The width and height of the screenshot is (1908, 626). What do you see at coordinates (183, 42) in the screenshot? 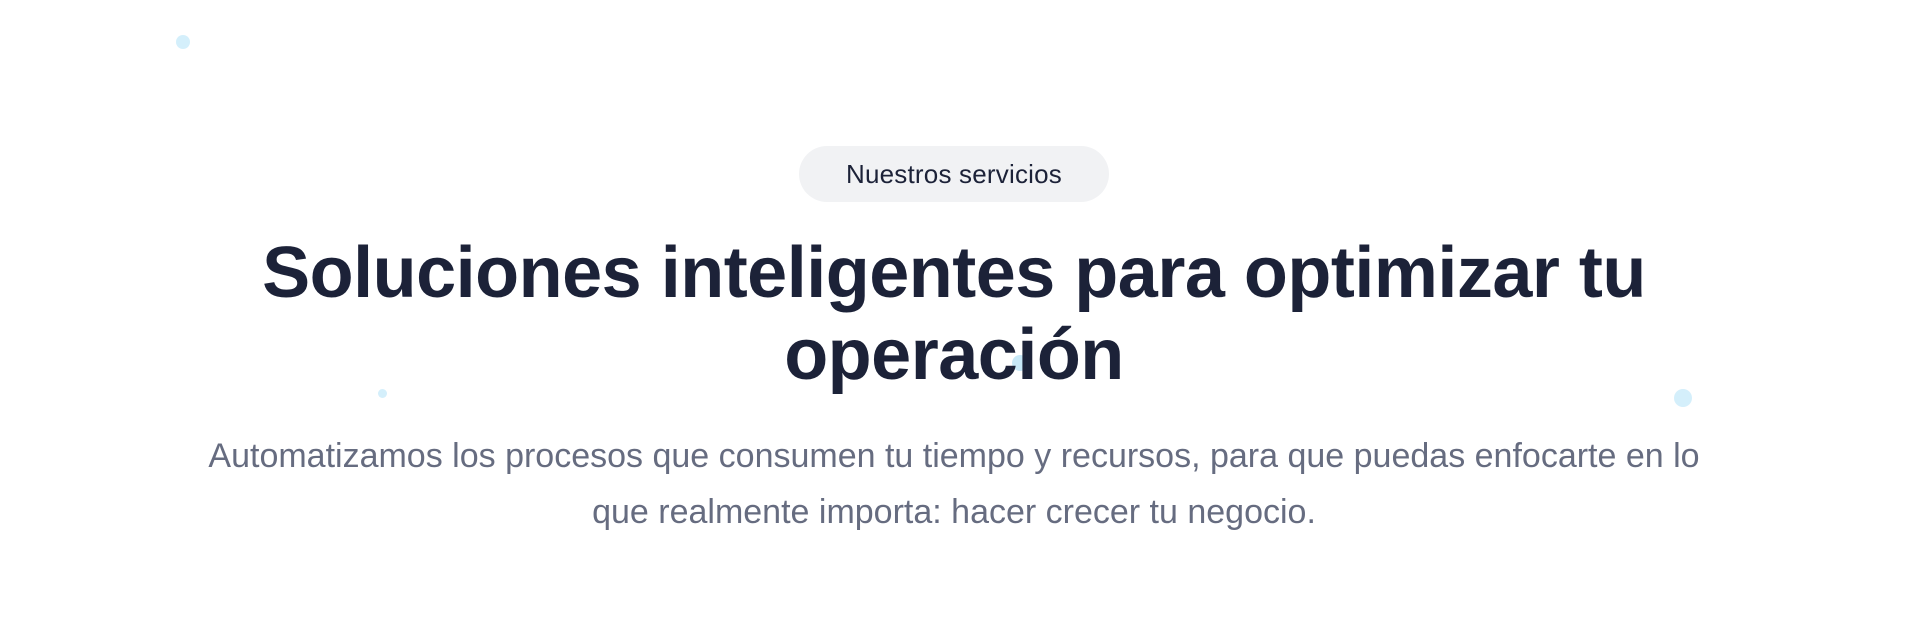
I see `decorative-dot` at bounding box center [183, 42].